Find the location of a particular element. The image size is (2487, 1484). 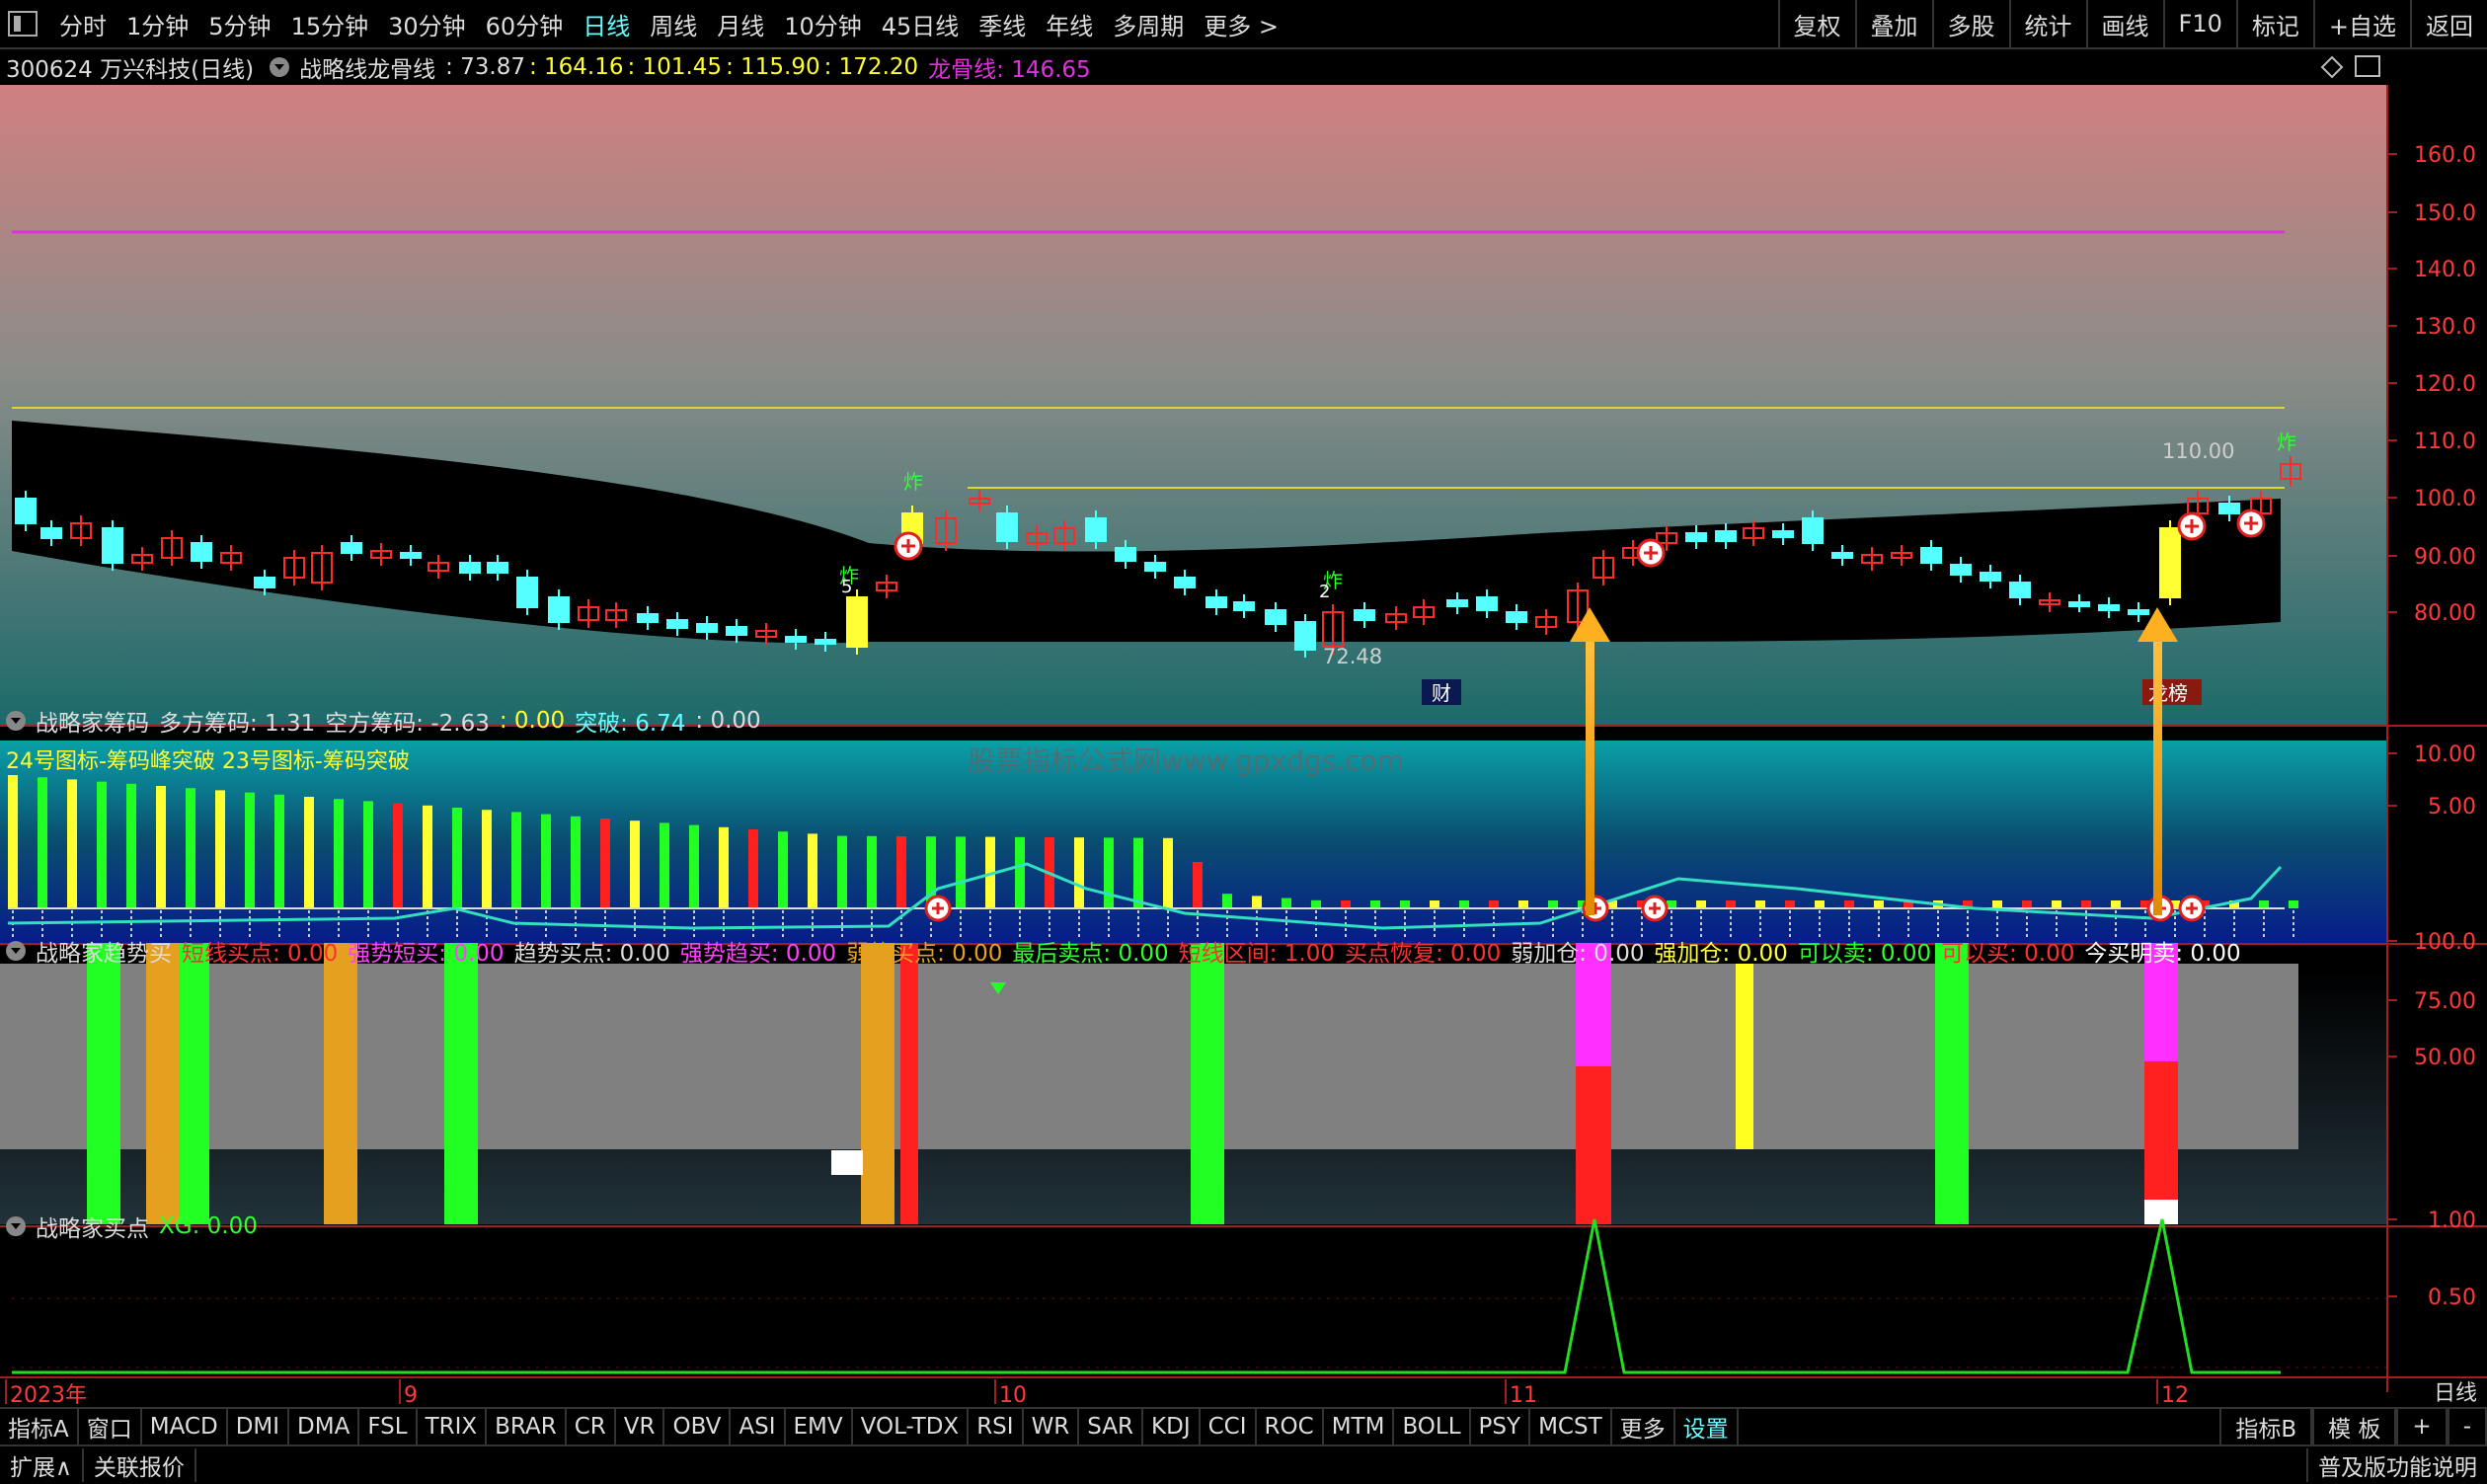

timeframe-tab: 60分钟 is located at coordinates (525, 24).